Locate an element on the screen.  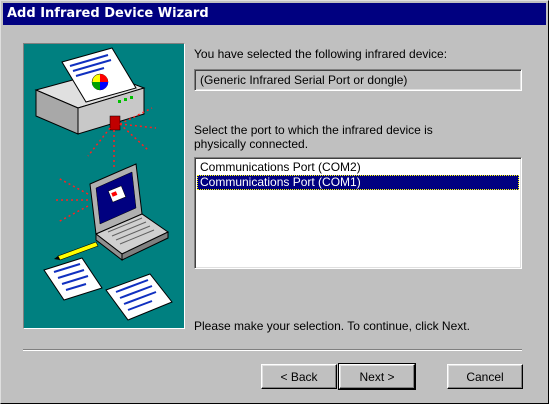
port-item-com2: Communications Port (COM2) is located at coordinates (358, 167).